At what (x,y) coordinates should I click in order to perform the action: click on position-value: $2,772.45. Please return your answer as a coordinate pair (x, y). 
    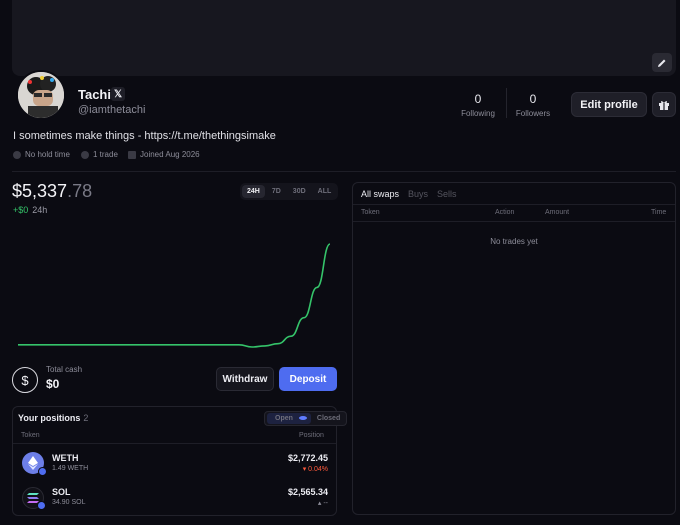
    Looking at the image, I should click on (307, 458).